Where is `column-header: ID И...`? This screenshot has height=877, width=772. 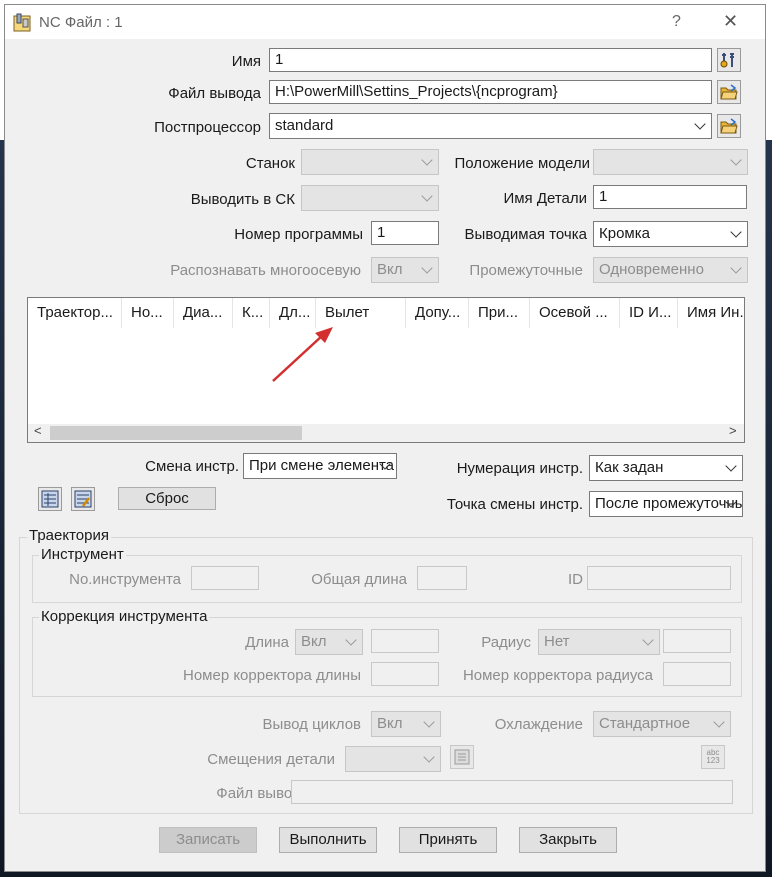
column-header: ID И... is located at coordinates (649, 313).